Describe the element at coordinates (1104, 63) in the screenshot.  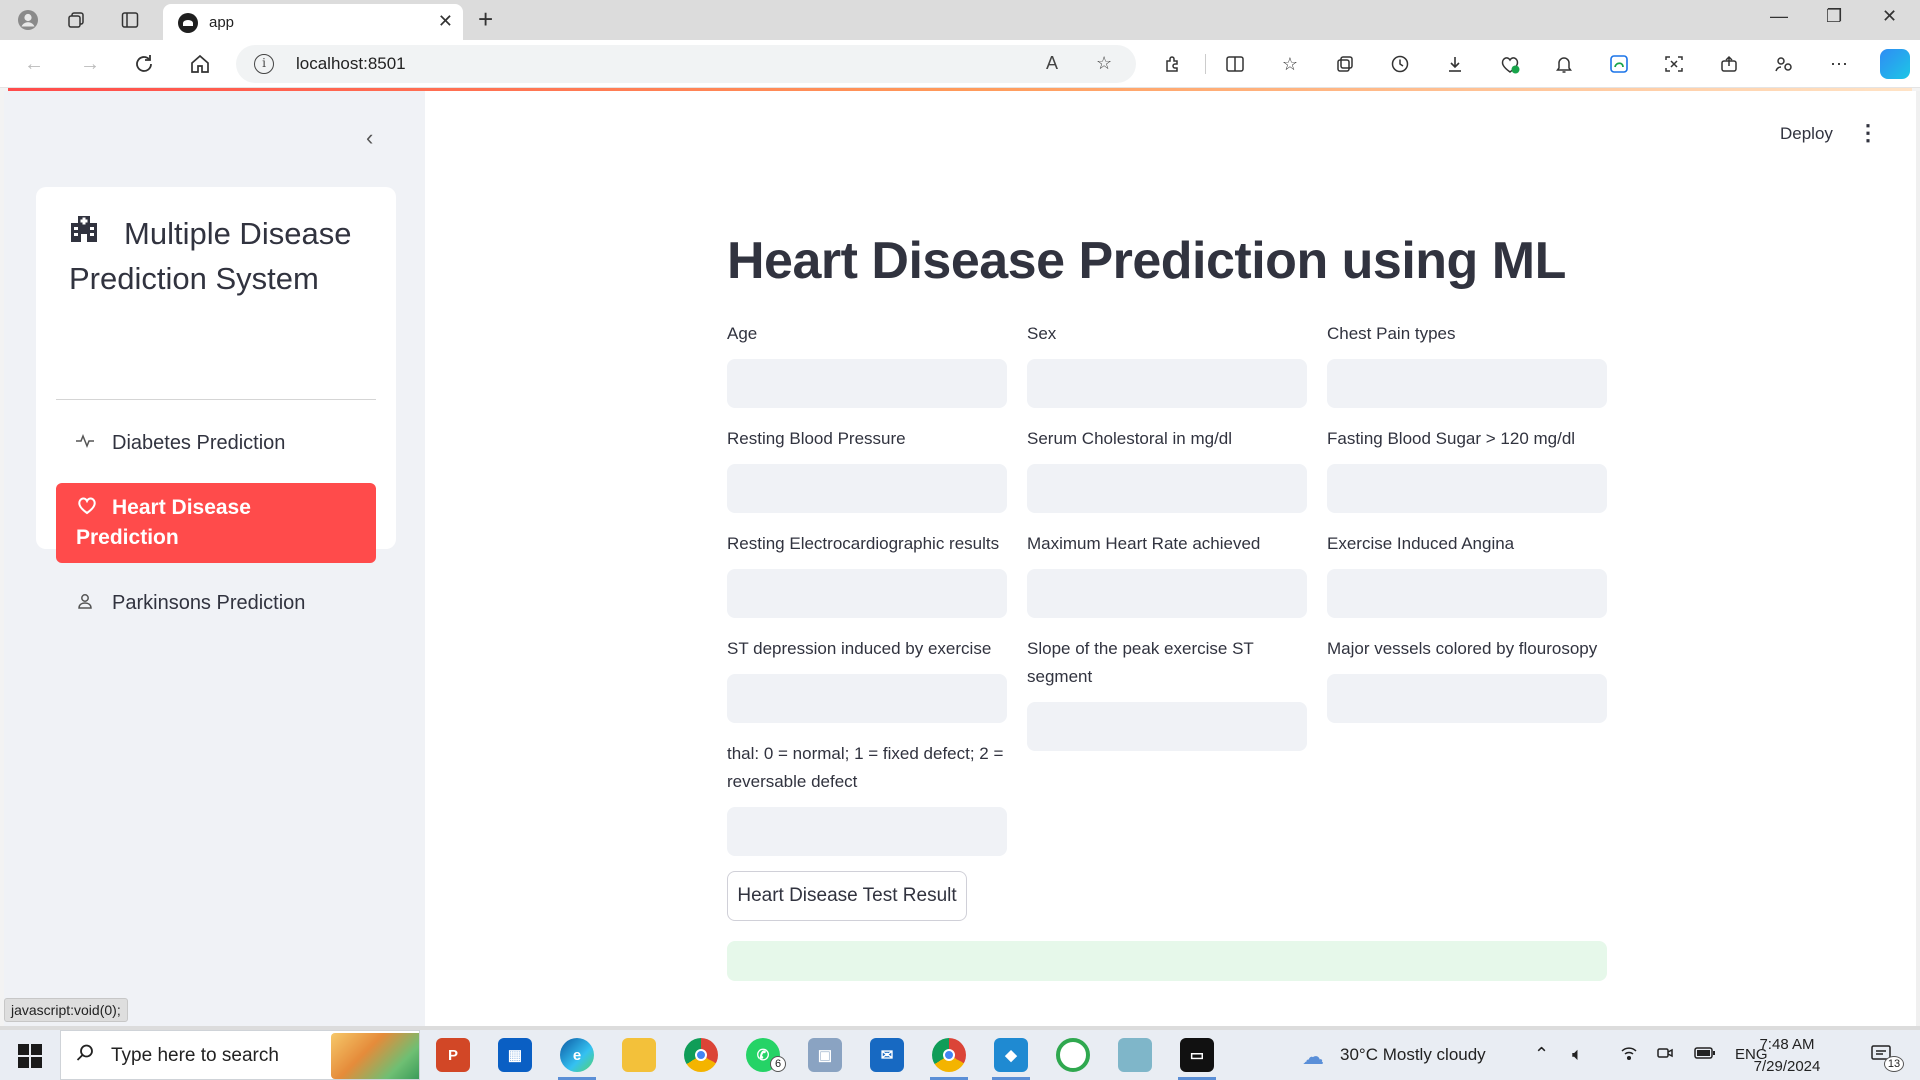
I see `favorite-star-icon: ☆` at that location.